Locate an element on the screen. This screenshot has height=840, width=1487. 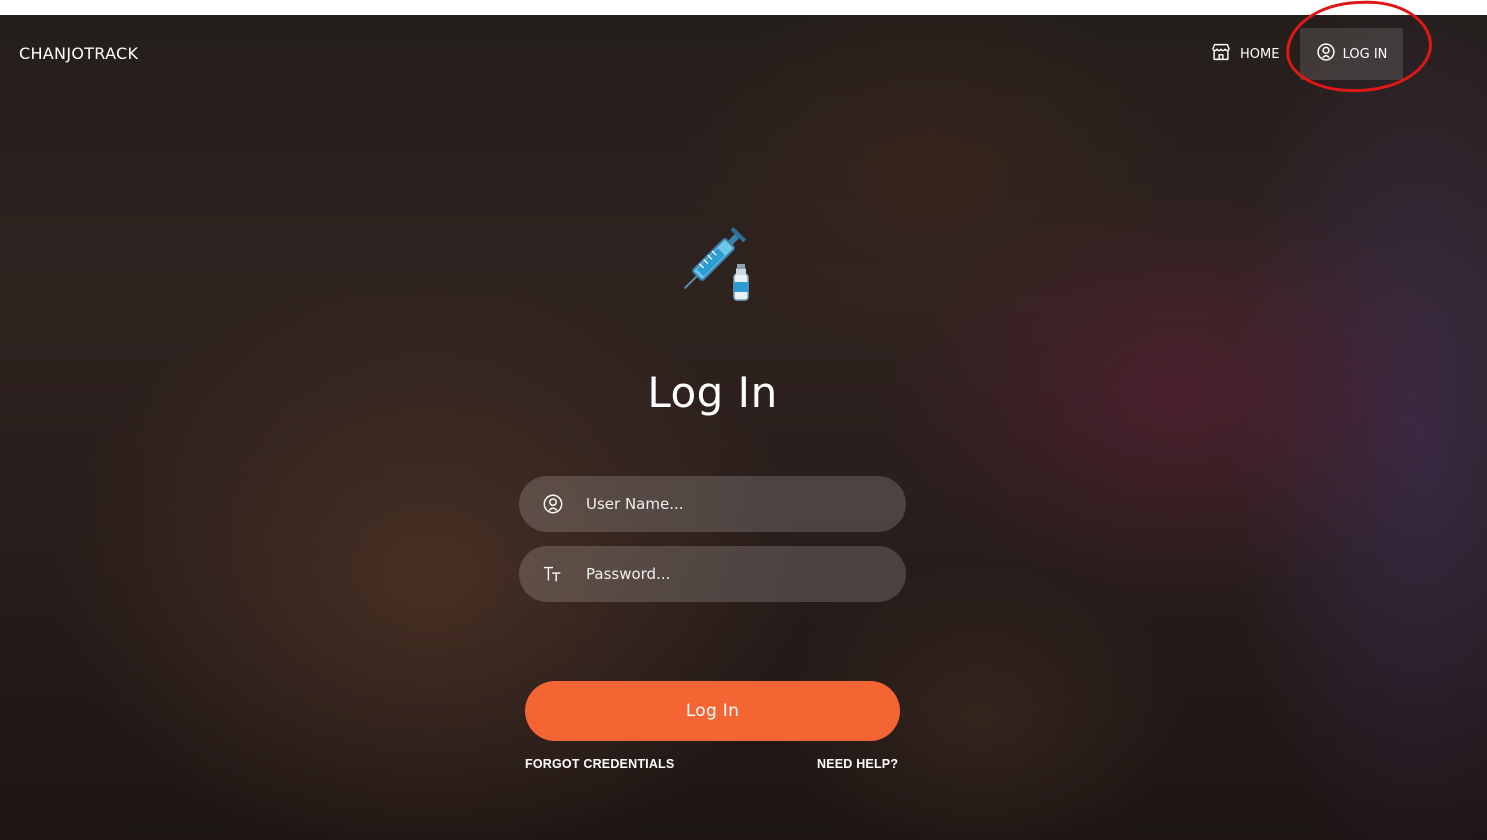
username-input is located at coordinates (731, 504).